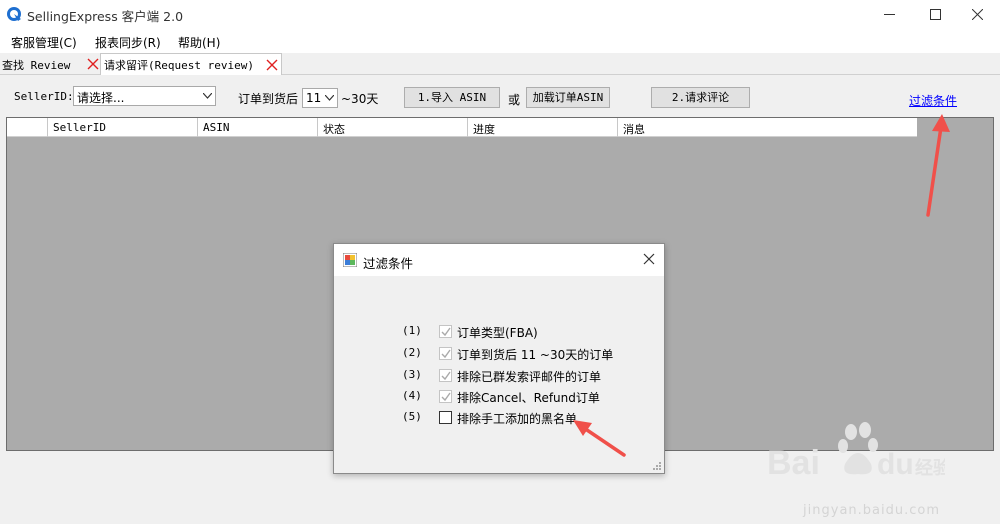 Image resolution: width=1000 pixels, height=524 pixels. I want to click on svg-text: 经验, so click(930, 468).